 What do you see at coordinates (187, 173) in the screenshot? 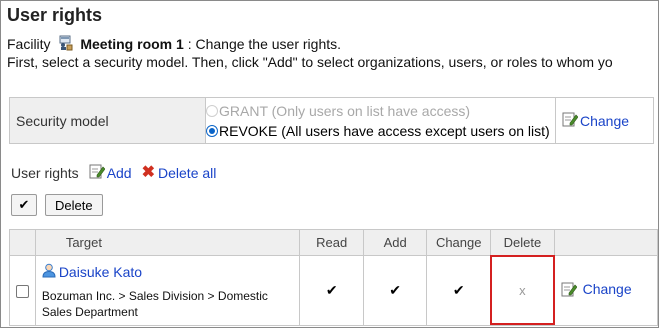
I see `delete-all-link: Delete all` at bounding box center [187, 173].